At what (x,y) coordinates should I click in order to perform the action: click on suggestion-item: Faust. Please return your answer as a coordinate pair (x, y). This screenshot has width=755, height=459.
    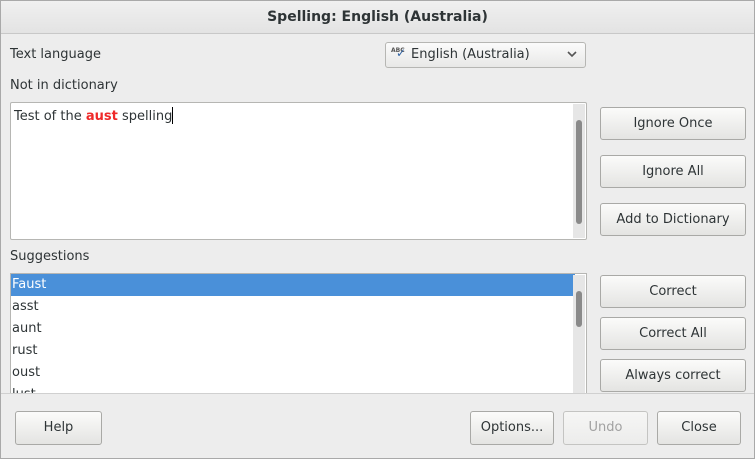
    Looking at the image, I should click on (293, 285).